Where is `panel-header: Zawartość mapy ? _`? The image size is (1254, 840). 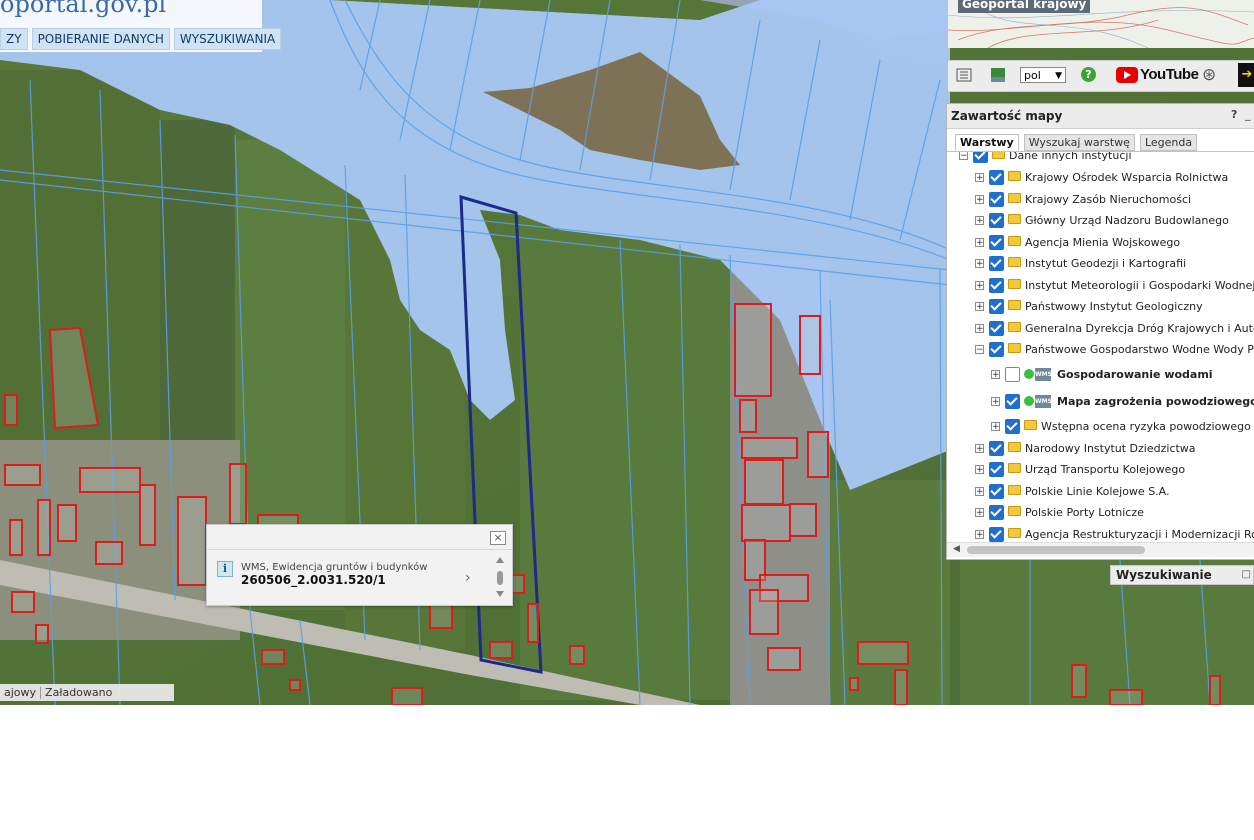
panel-header: Zawartość mapy ? _ is located at coordinates (1100, 116).